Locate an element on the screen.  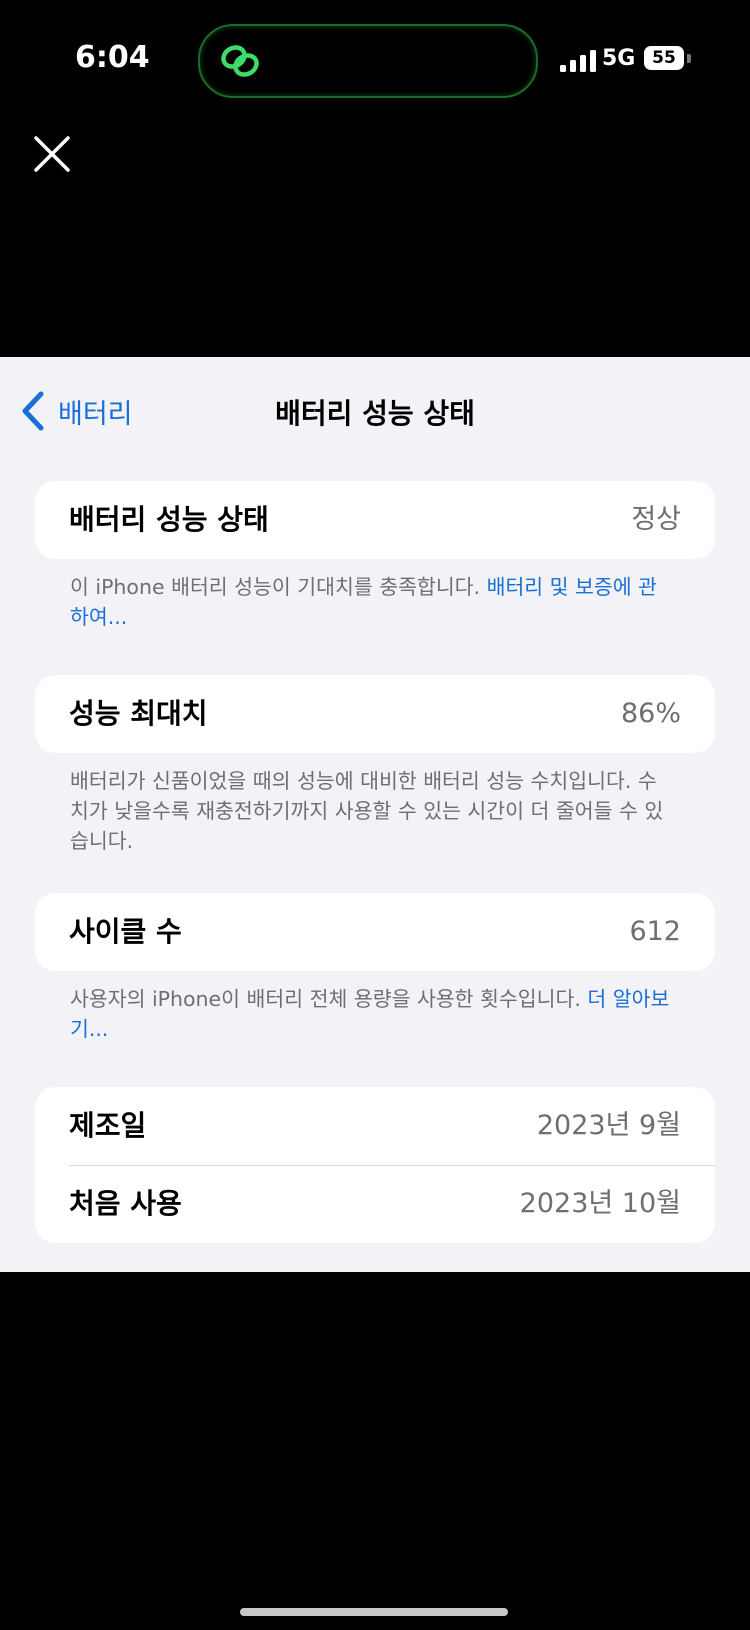
manufacture-date-row: 제조일 2023년 9월 is located at coordinates (375, 1126).